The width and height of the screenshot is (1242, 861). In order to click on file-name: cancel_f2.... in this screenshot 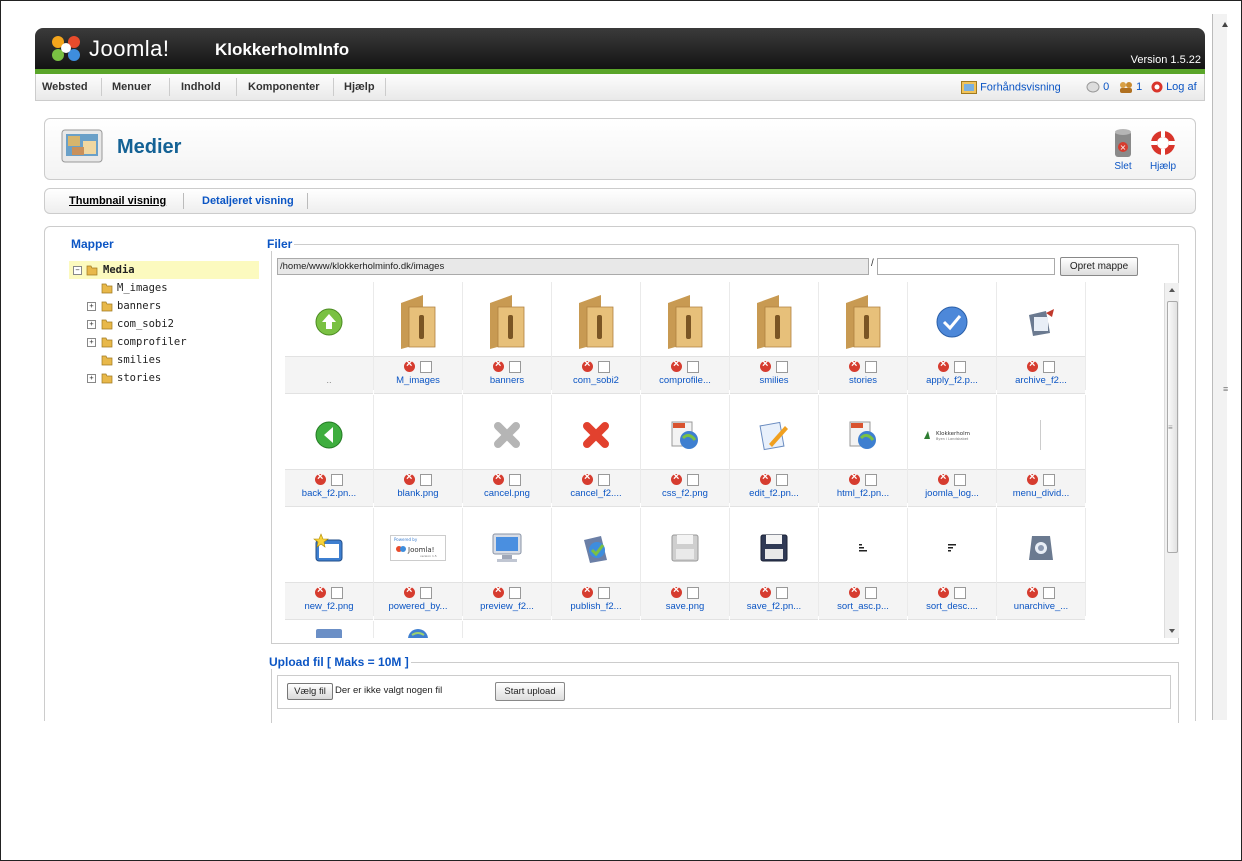, I will do `click(596, 493)`.